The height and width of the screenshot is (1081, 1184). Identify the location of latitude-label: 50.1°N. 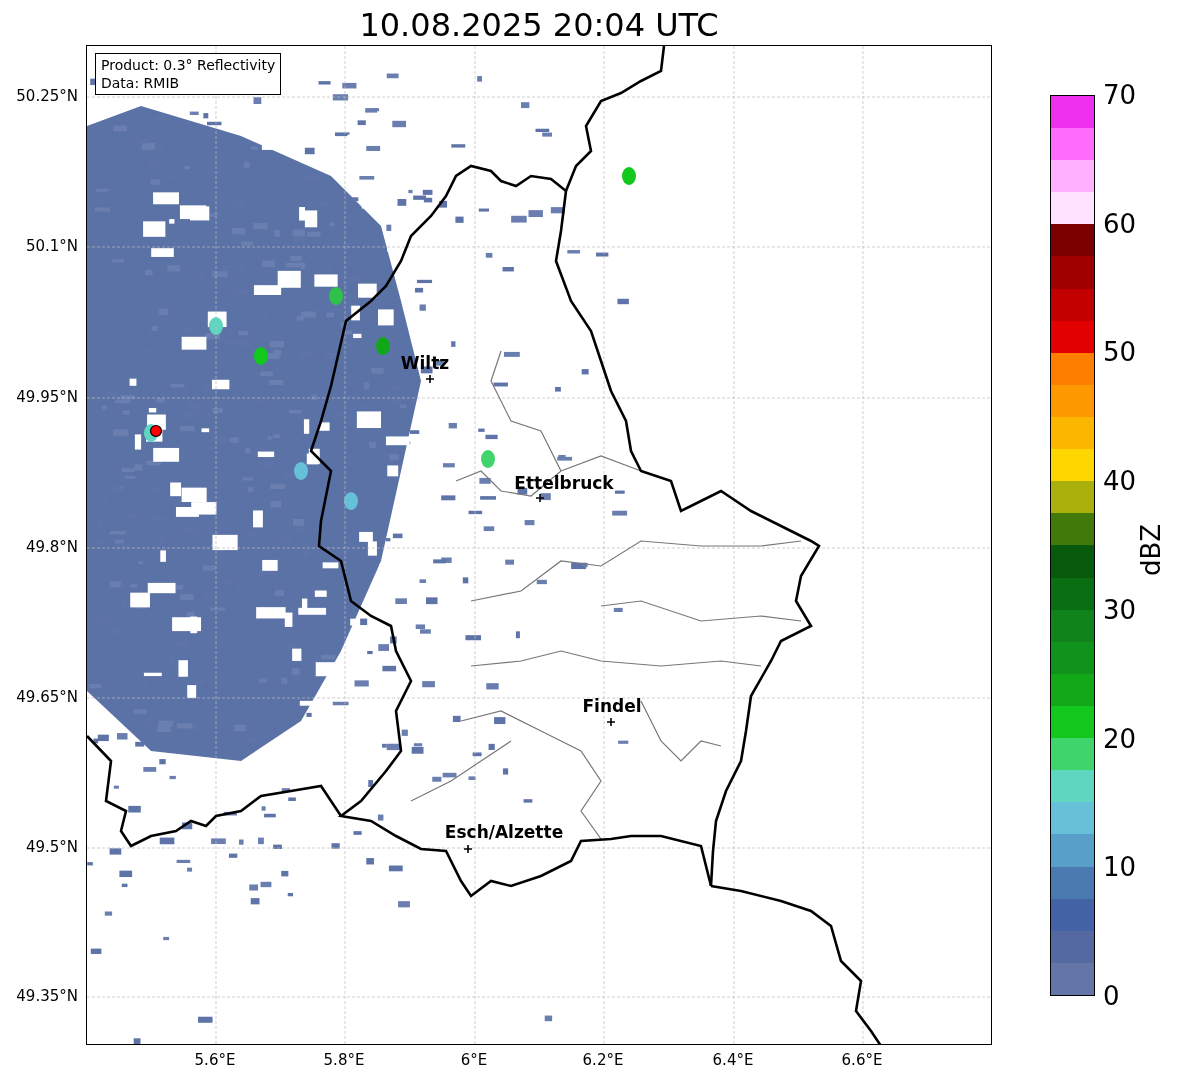
(51, 246).